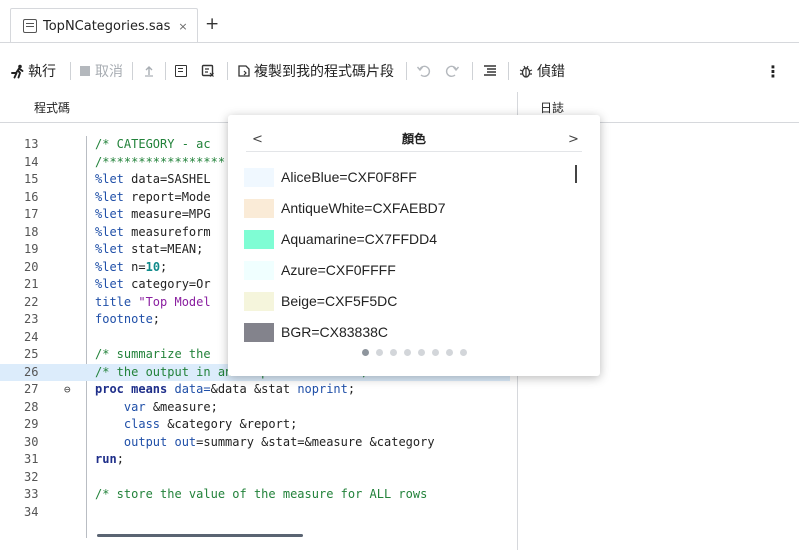 The width and height of the screenshot is (799, 557). Describe the element at coordinates (773, 71) in the screenshot. I see `more-options-button: ⋮` at that location.